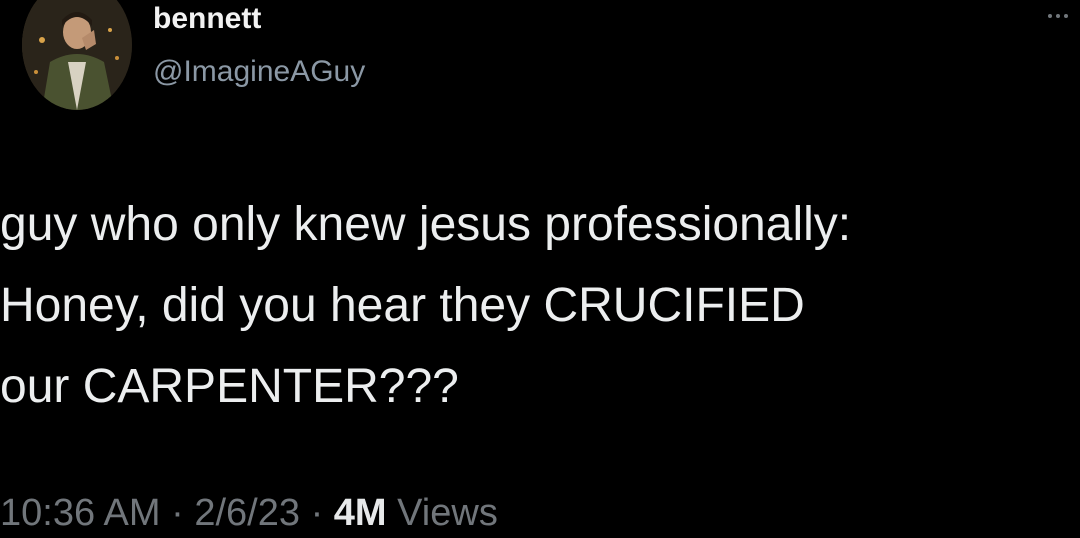 Image resolution: width=1080 pixels, height=538 pixels. Describe the element at coordinates (229, 386) in the screenshot. I see `tweet-line: our CARPENTER???` at that location.